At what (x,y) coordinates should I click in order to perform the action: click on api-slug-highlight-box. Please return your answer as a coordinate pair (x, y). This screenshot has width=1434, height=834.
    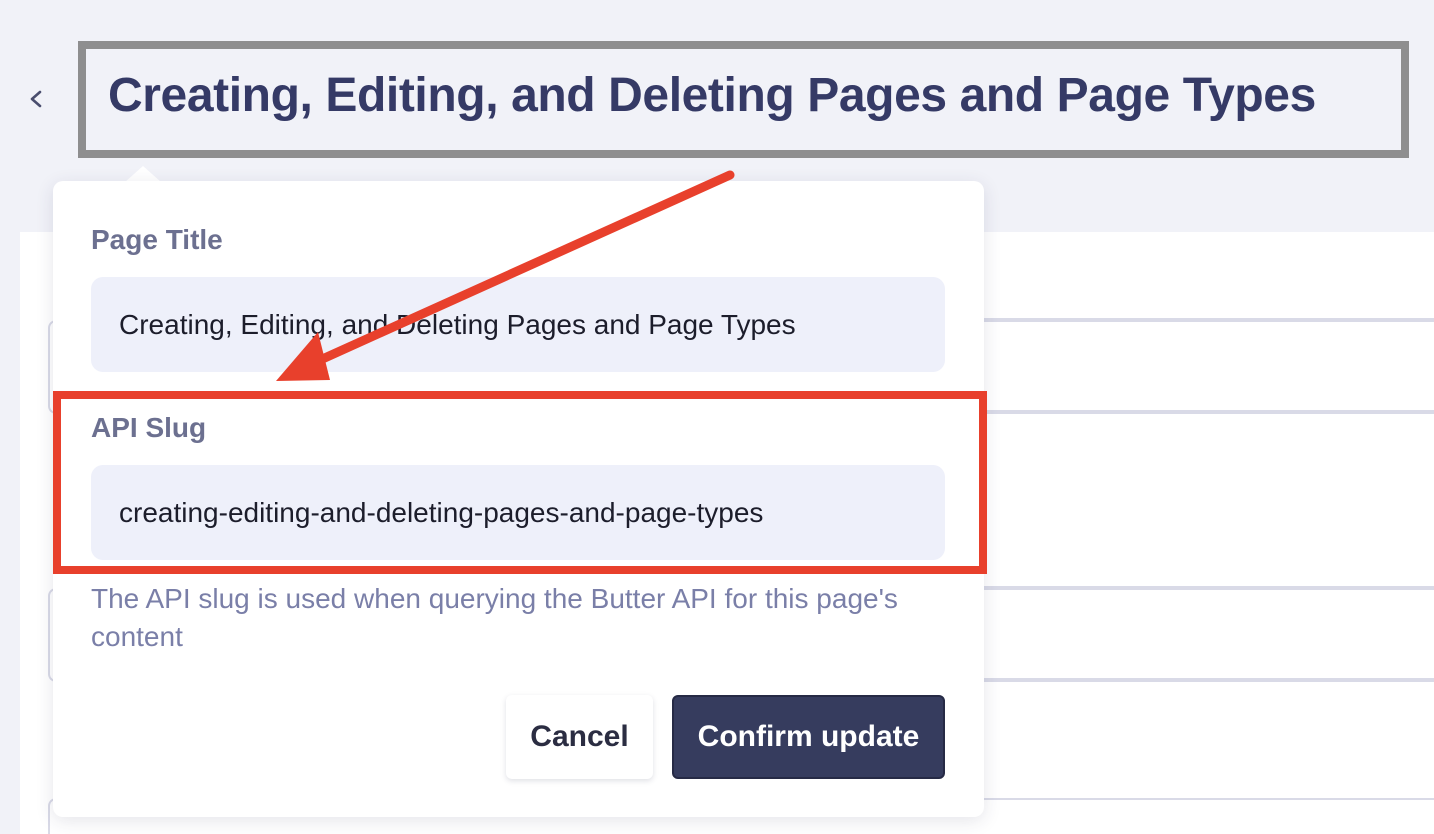
    Looking at the image, I should click on (520, 482).